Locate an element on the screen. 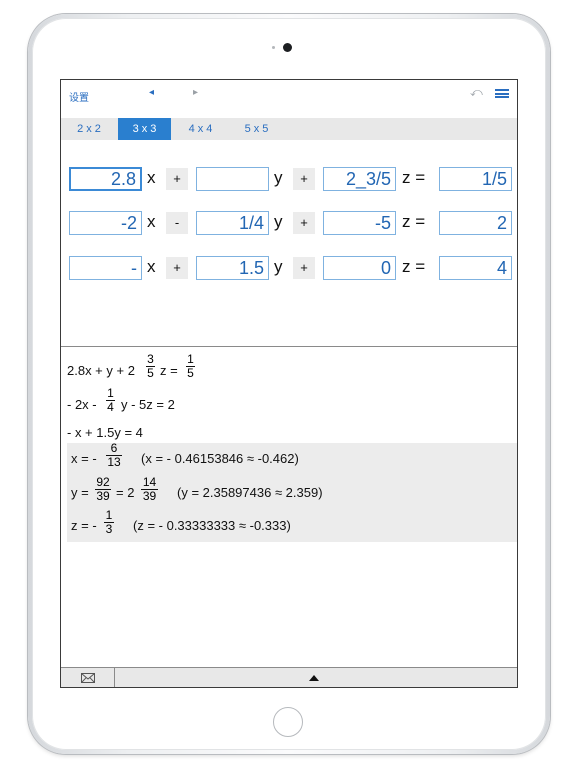  ambient-sensor is located at coordinates (273, 47).